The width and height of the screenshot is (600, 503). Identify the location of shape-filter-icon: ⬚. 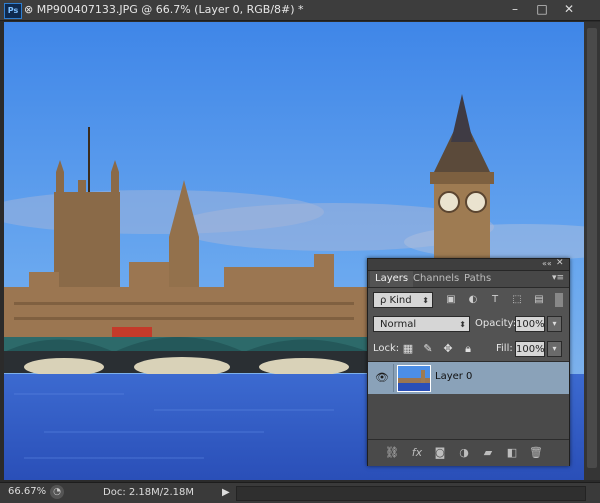
(517, 300).